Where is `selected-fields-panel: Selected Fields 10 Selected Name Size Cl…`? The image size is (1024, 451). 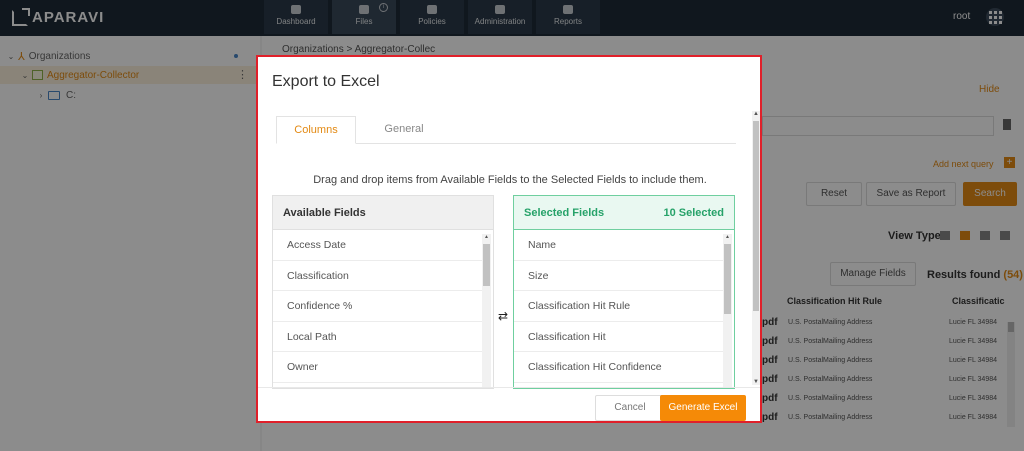
selected-fields-panel: Selected Fields 10 Selected Name Size Cl… is located at coordinates (624, 292).